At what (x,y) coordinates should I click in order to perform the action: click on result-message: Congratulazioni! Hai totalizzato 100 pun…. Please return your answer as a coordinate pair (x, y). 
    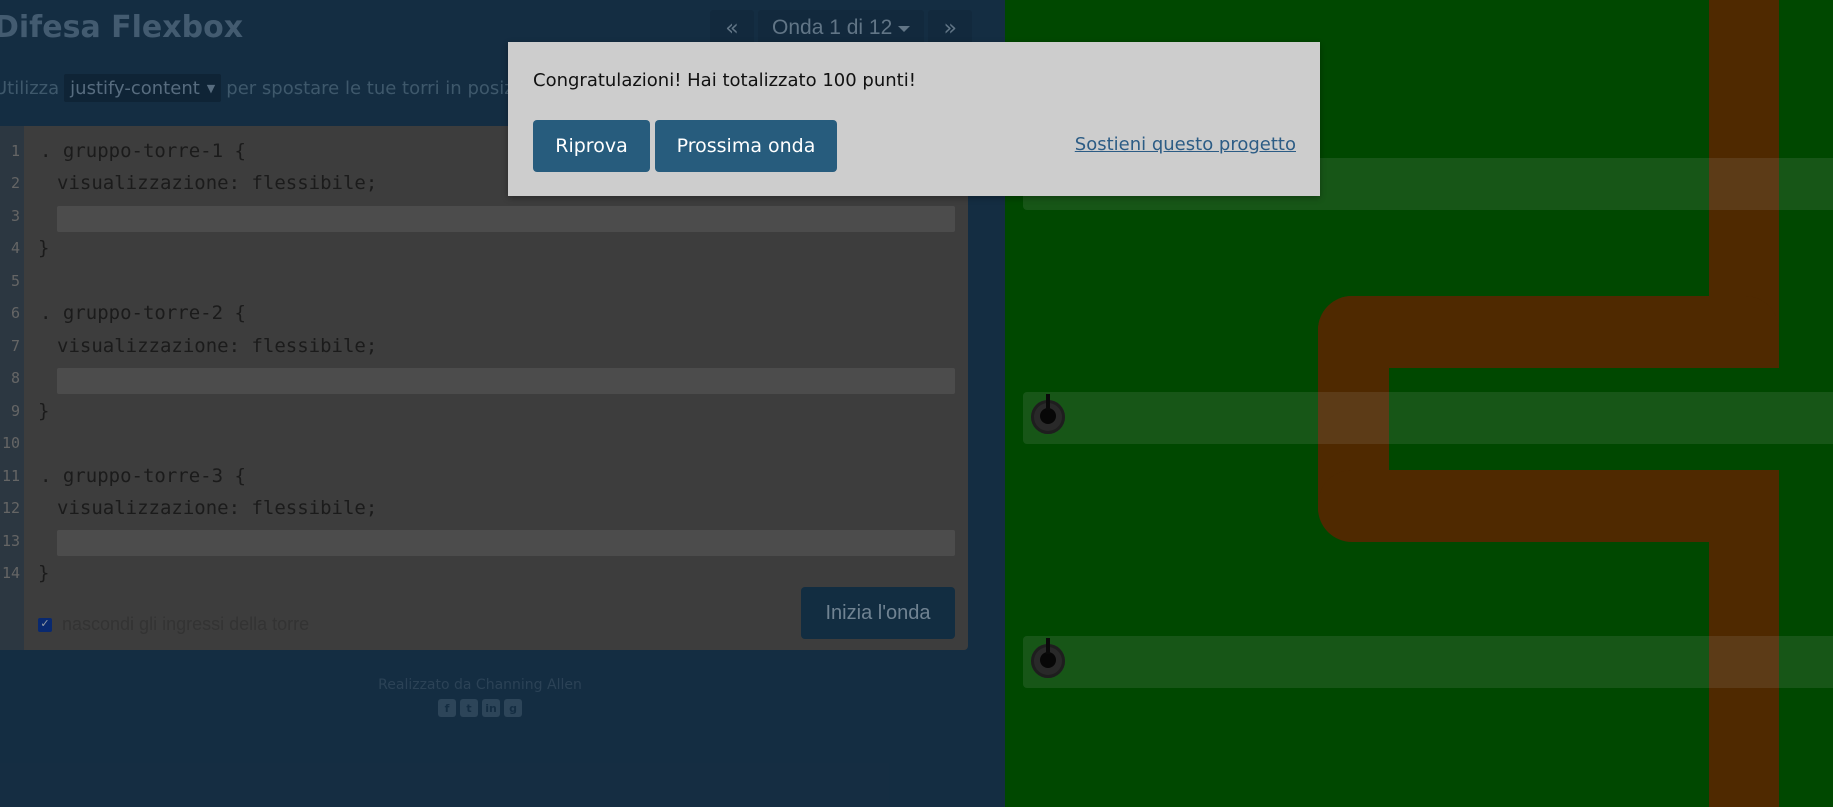
    Looking at the image, I should click on (724, 80).